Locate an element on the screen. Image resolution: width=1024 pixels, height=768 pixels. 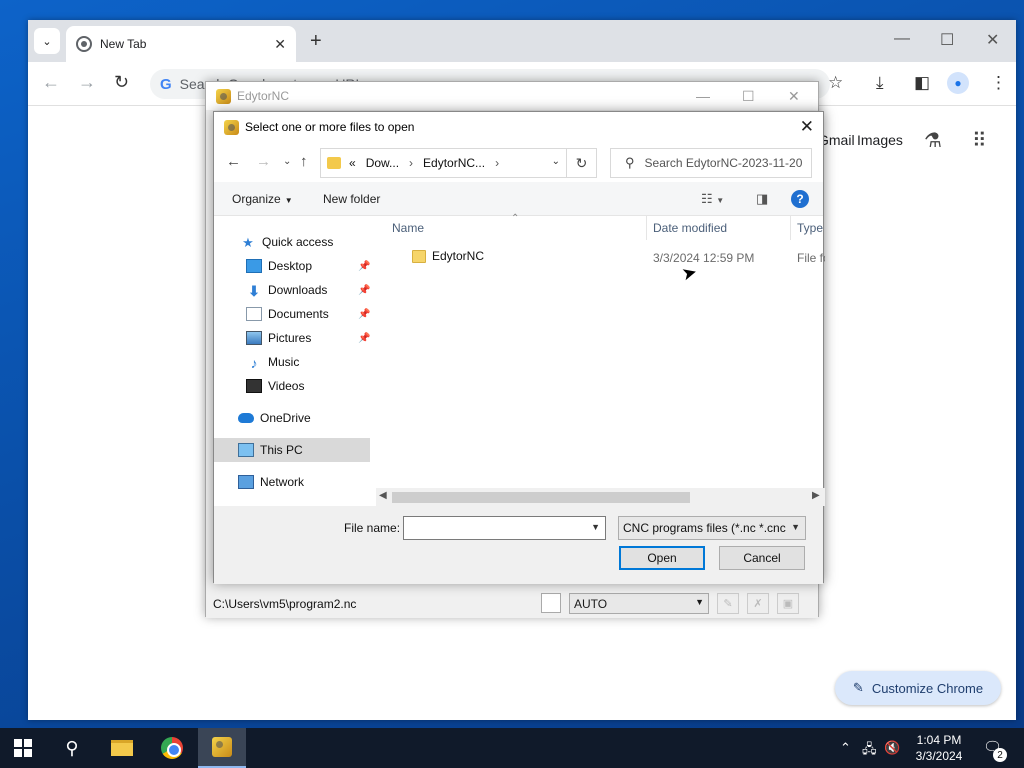
status-file-path: C:\Users\vm5\program2.nc is located at coordinates (285, 604).